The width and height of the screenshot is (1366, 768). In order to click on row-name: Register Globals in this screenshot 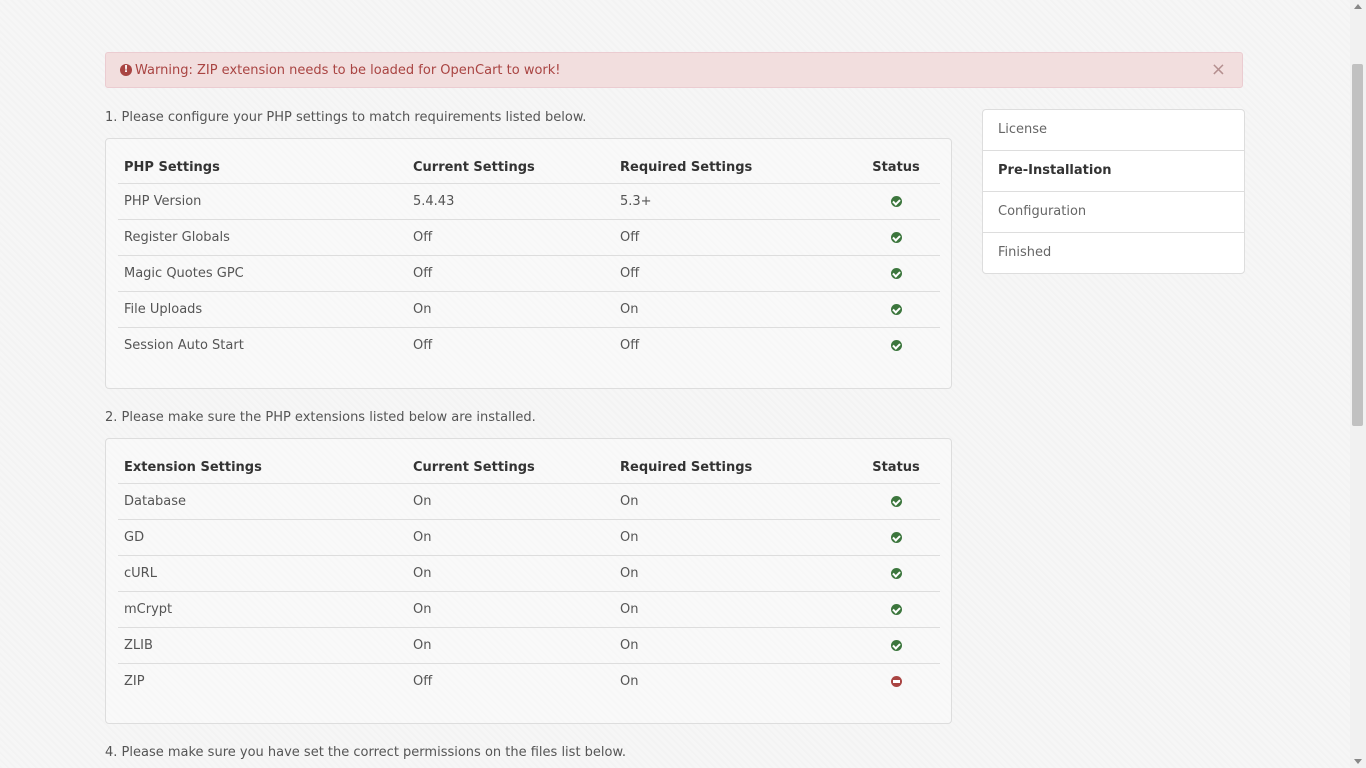, I will do `click(262, 237)`.